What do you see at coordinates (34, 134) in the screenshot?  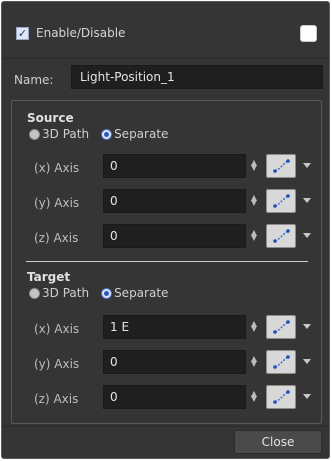 I see `source-3dpath-radio` at bounding box center [34, 134].